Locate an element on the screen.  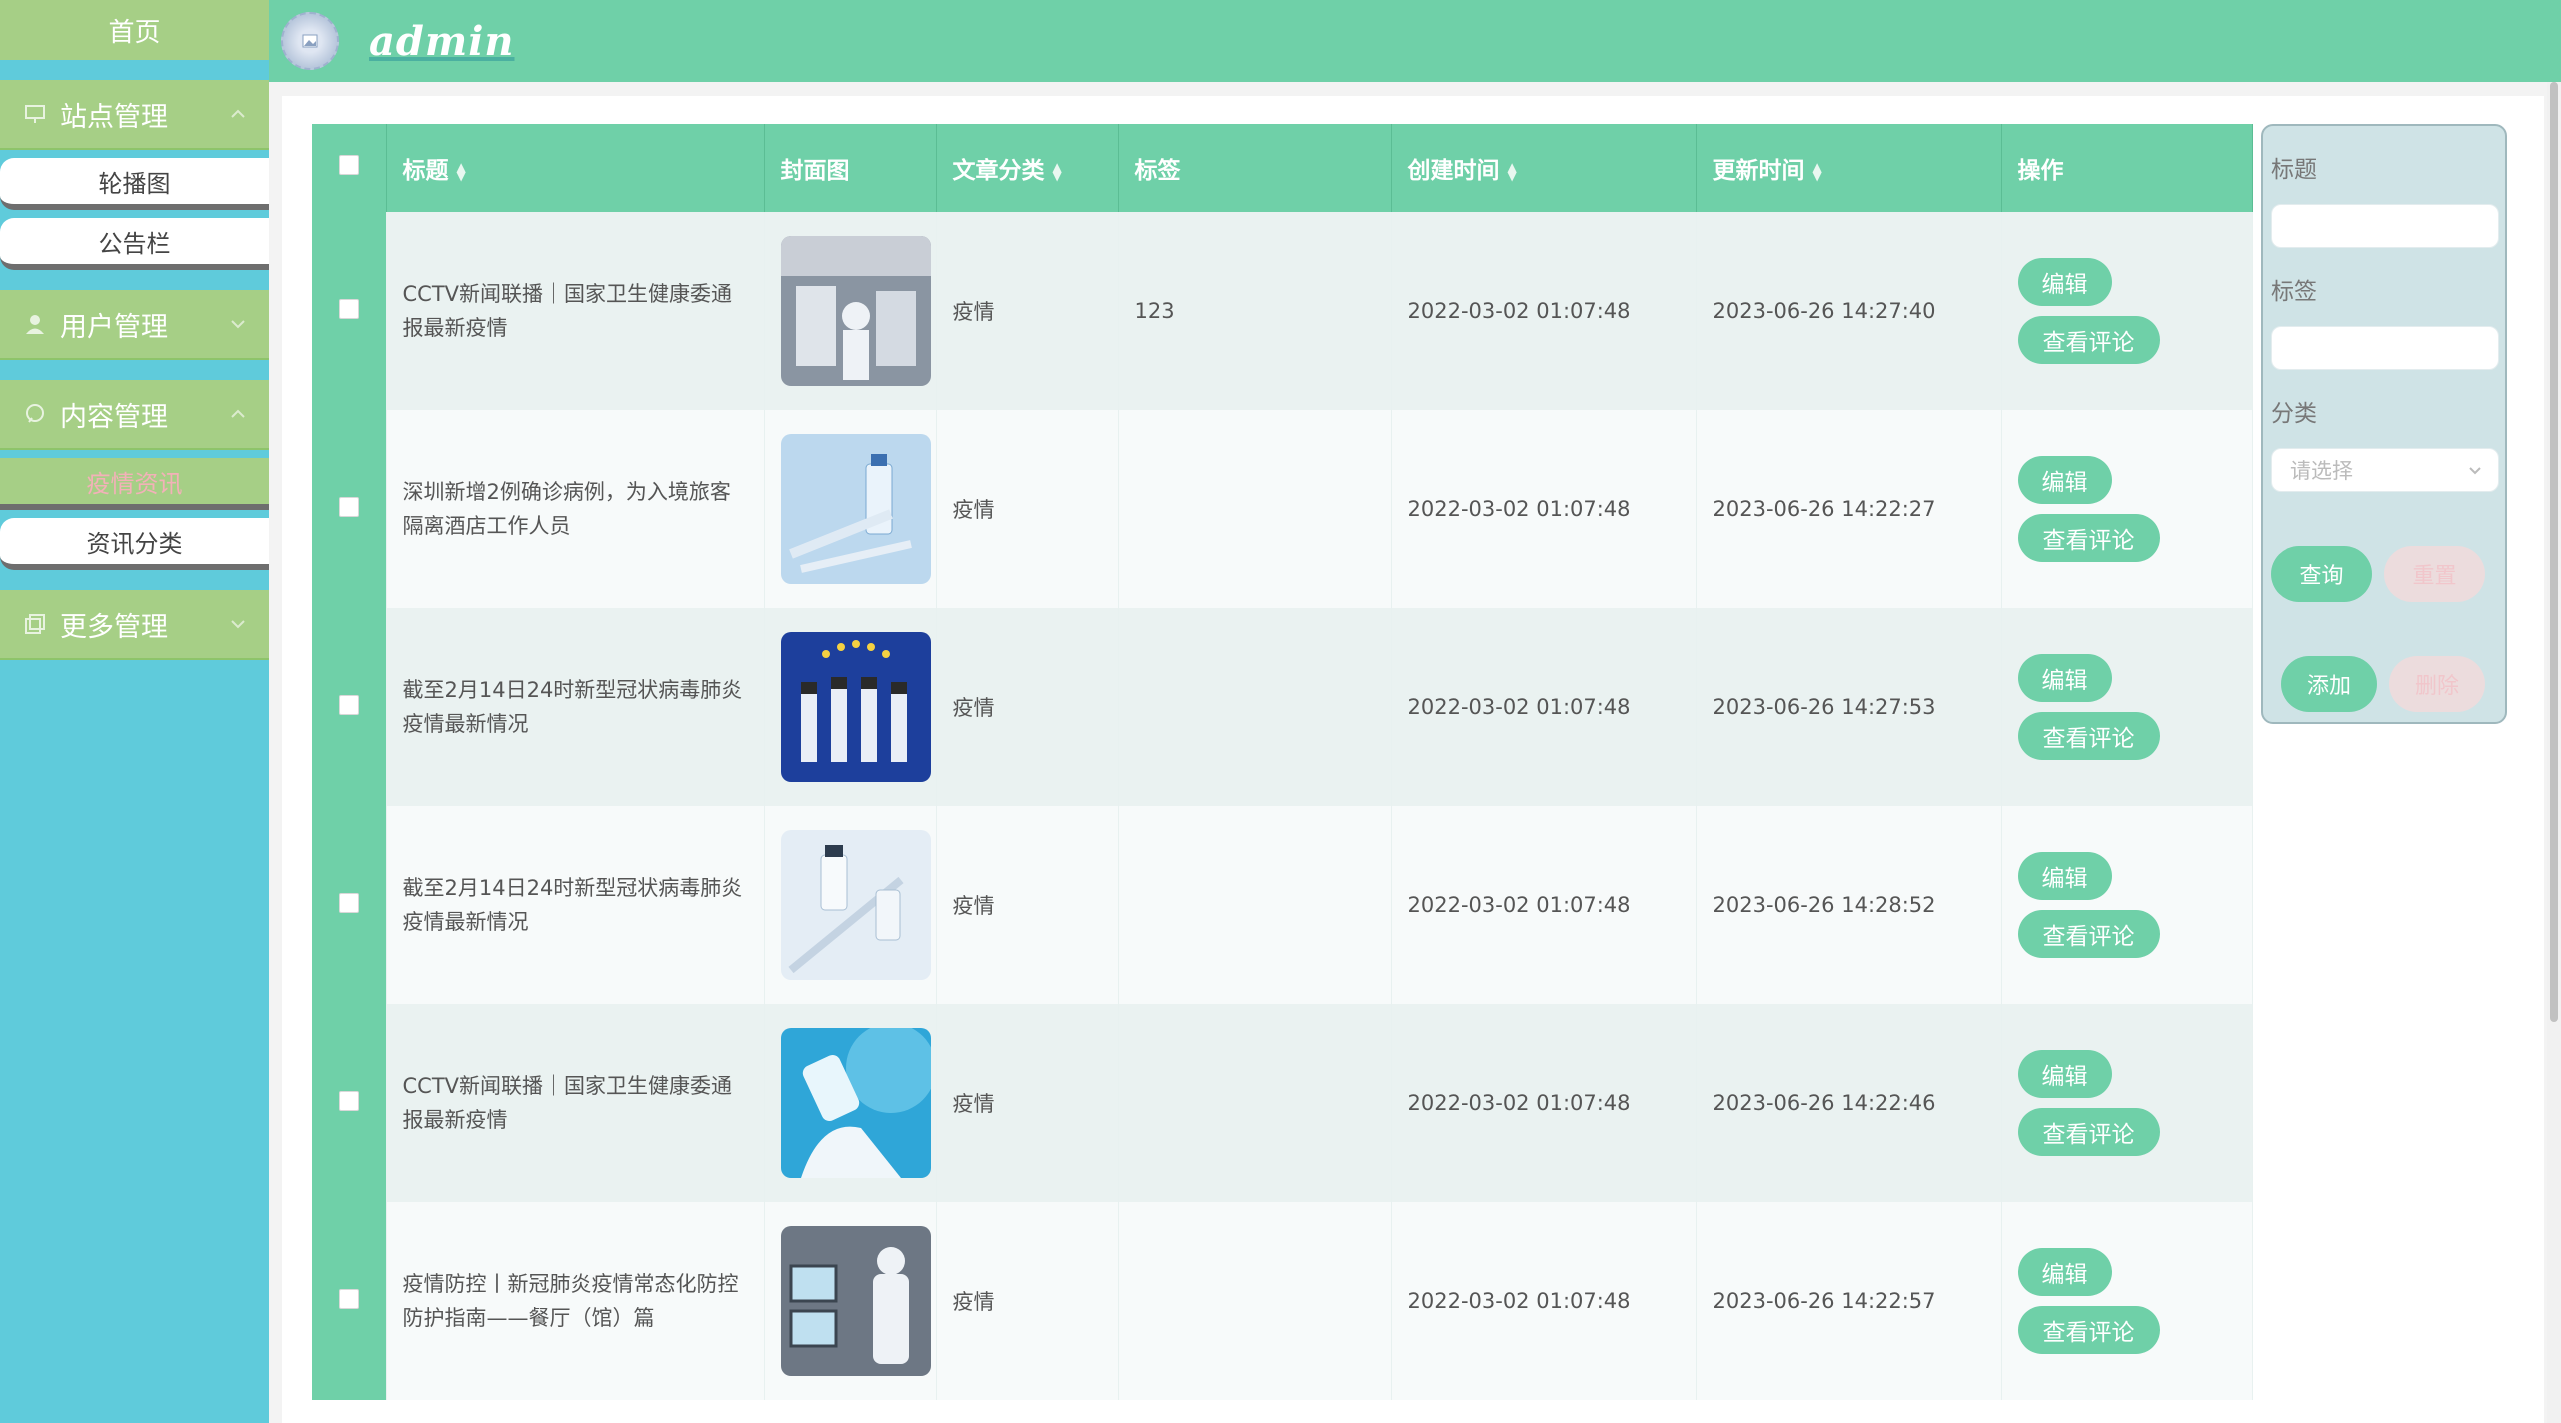
tag-filter-input is located at coordinates (2385, 348).